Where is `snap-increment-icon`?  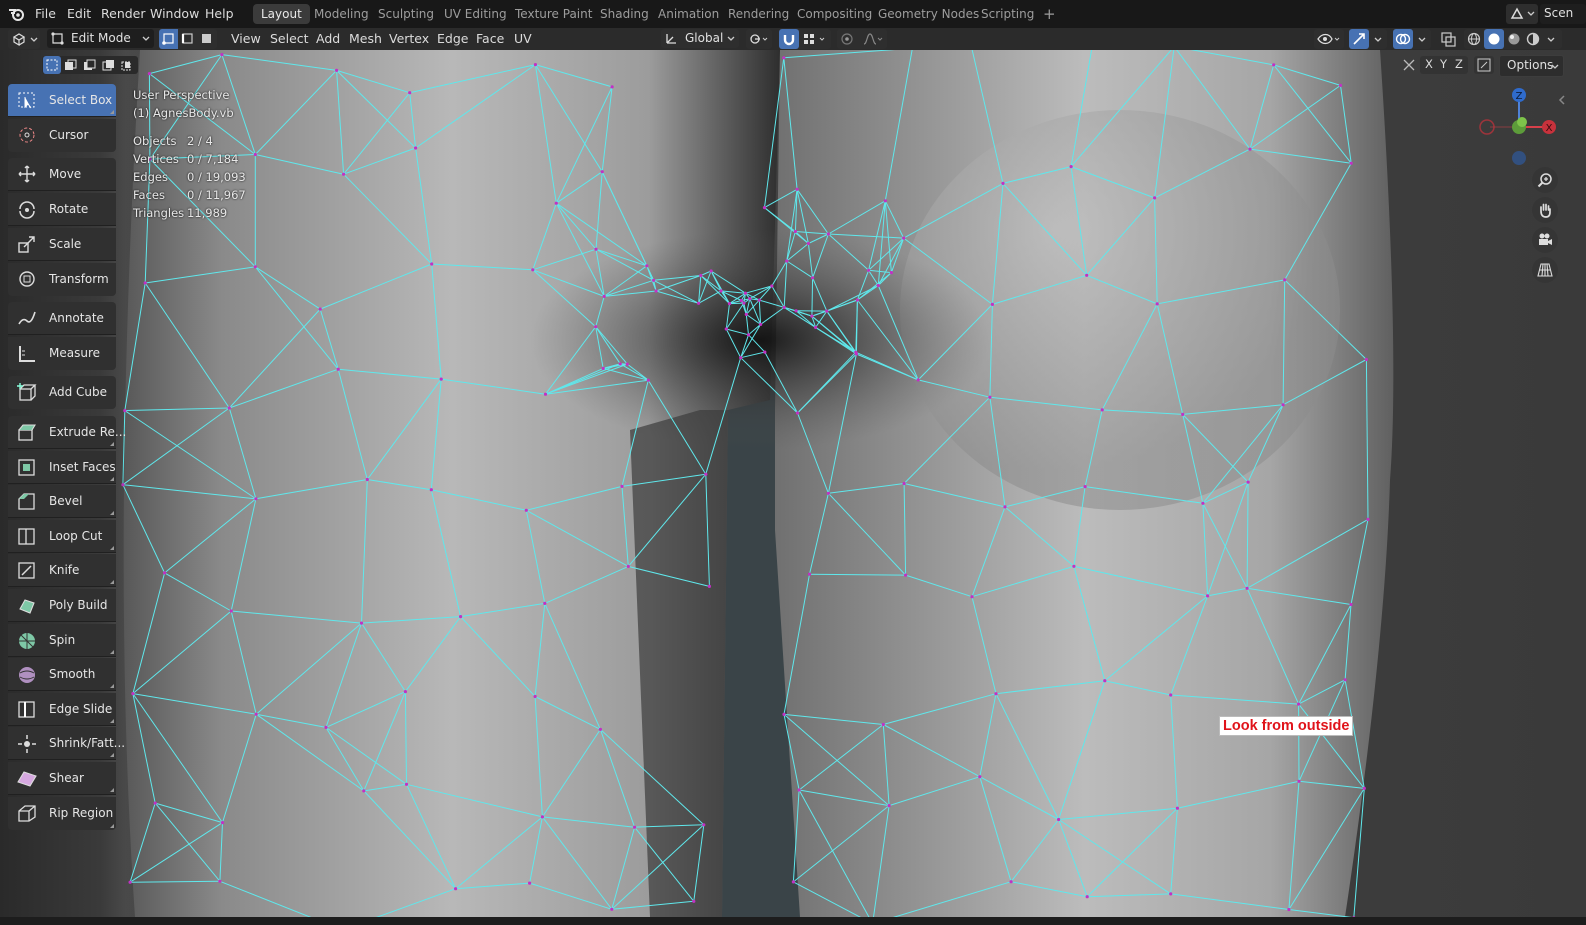
snap-increment-icon is located at coordinates (816, 39).